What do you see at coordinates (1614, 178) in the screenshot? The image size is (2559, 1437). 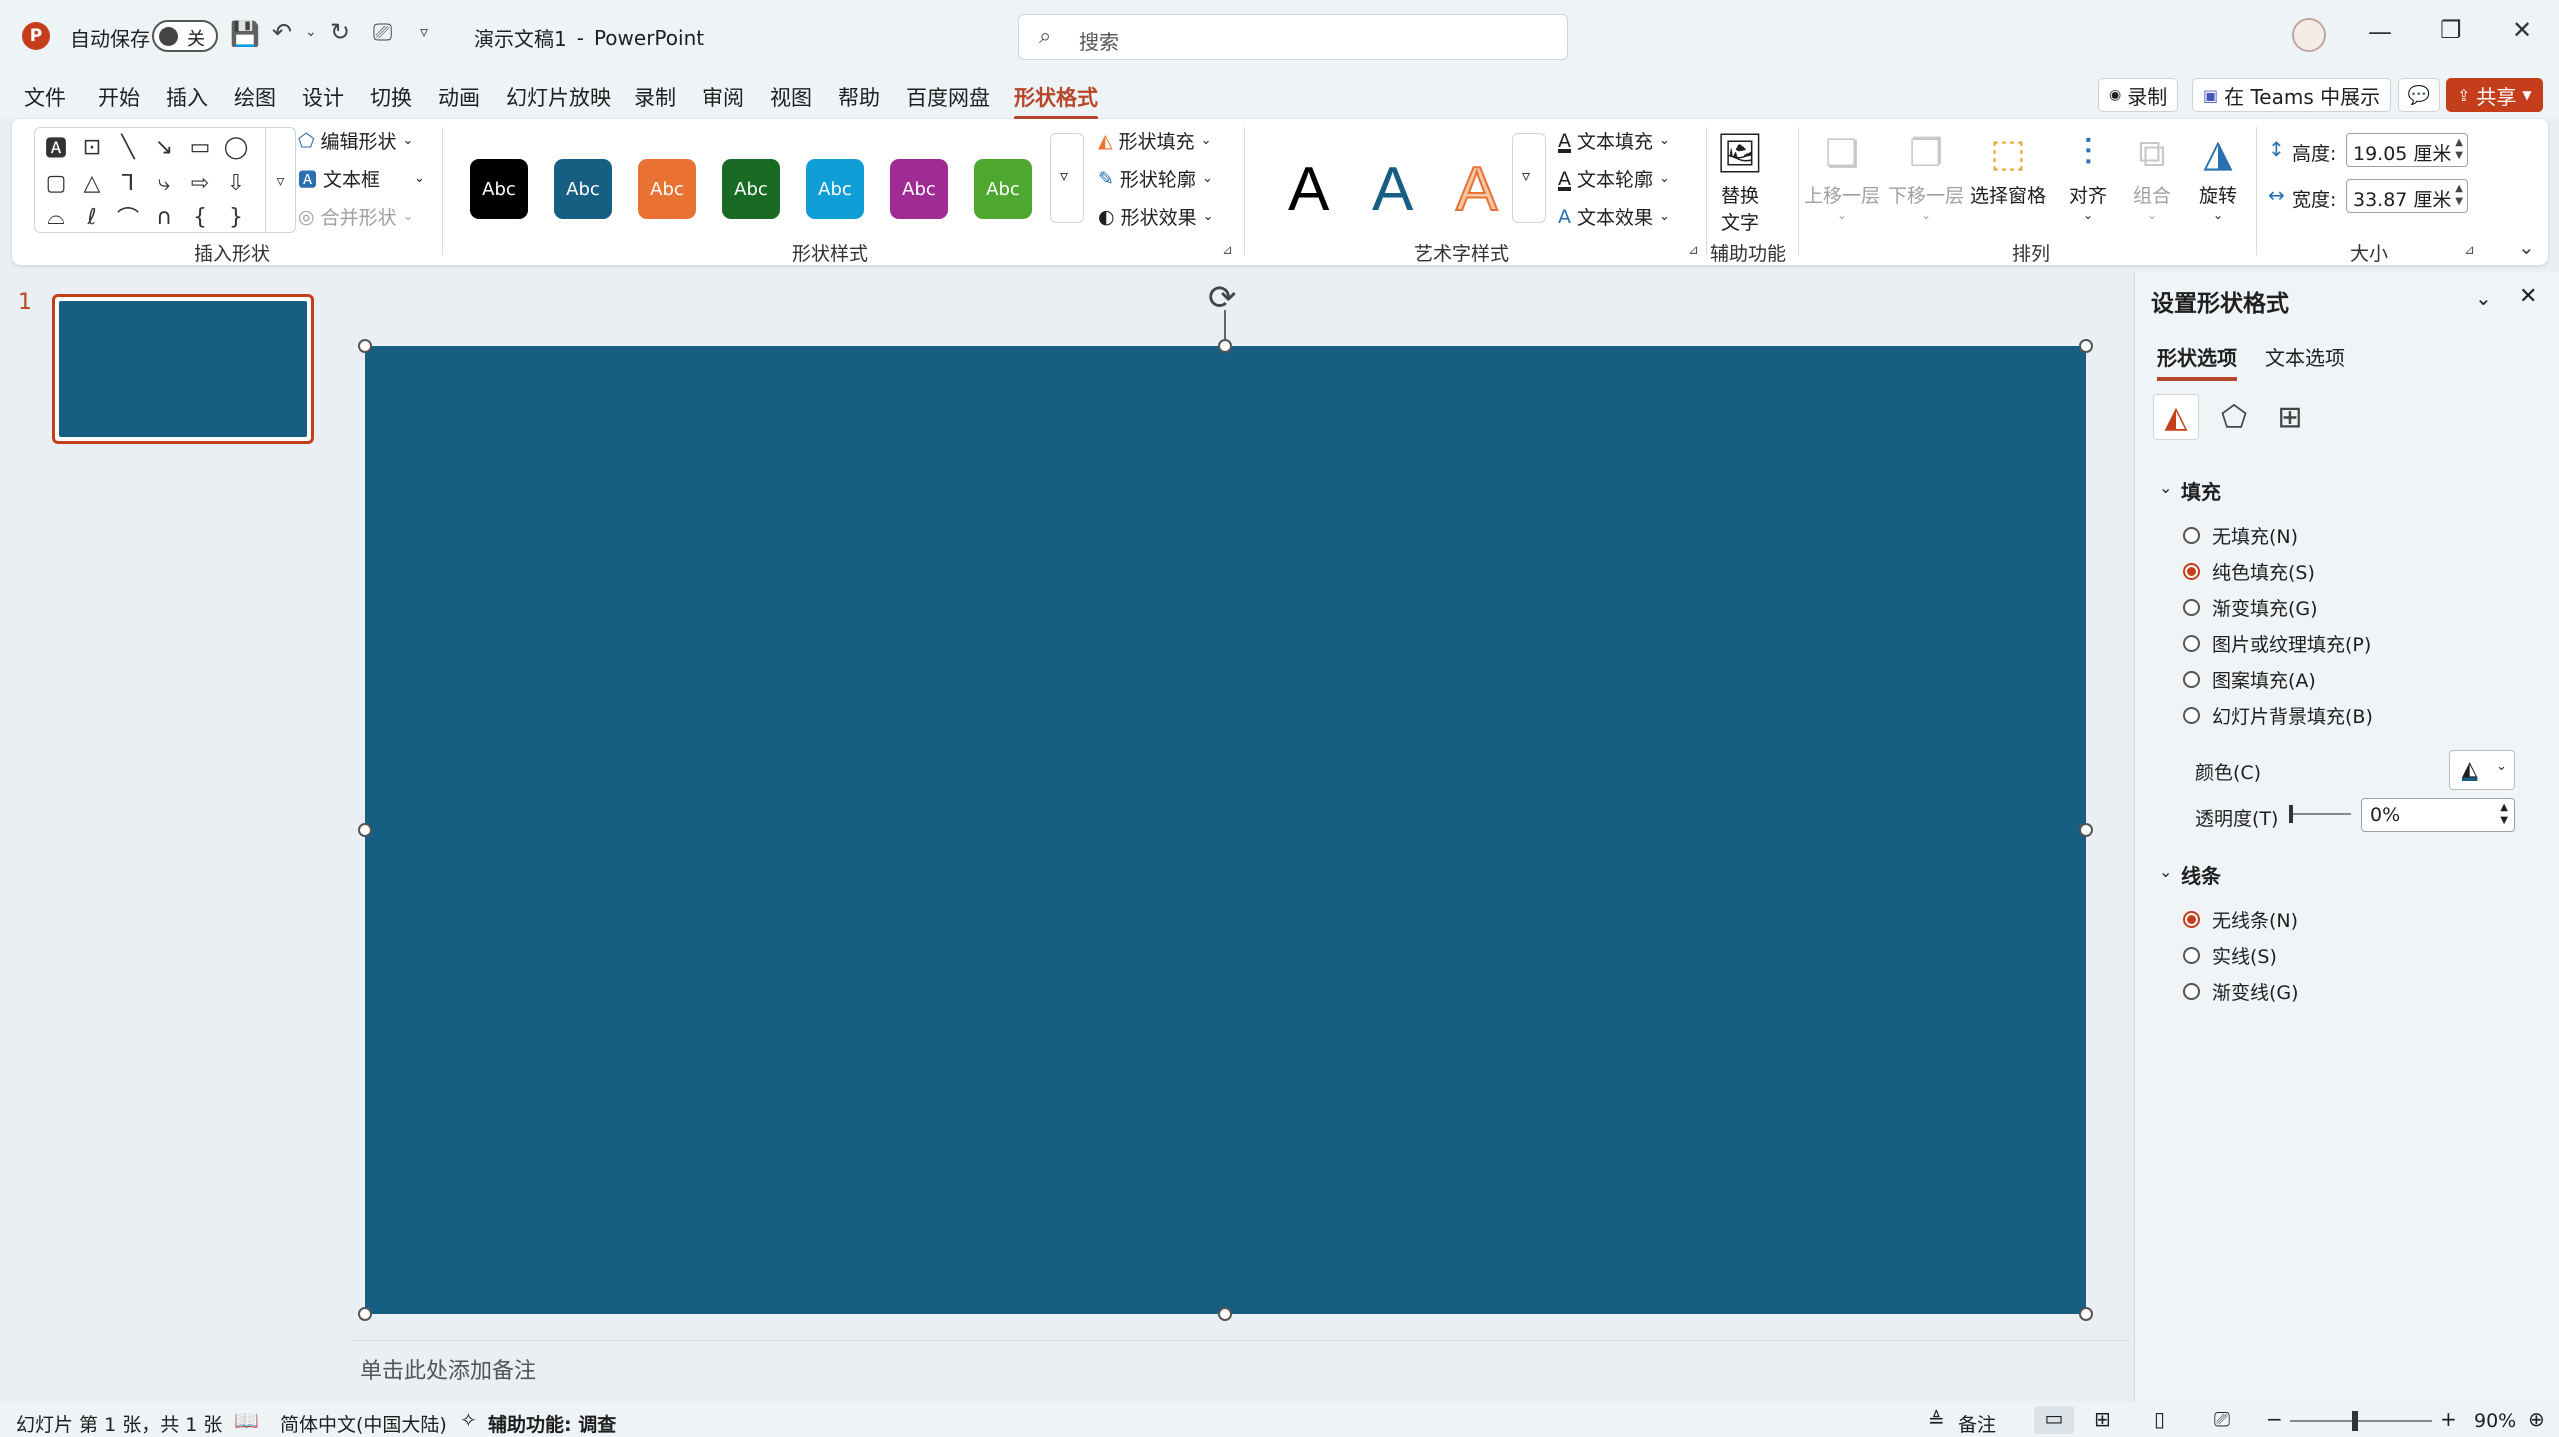 I see `text-outline-button: A 文本轮廓 ⌄` at bounding box center [1614, 178].